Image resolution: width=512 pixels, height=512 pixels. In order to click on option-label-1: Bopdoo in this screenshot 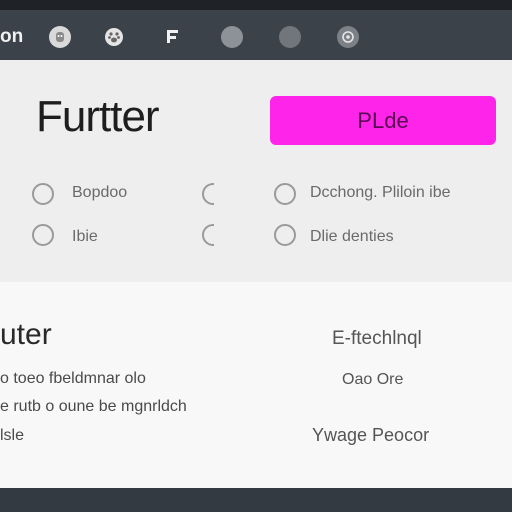, I will do `click(100, 192)`.